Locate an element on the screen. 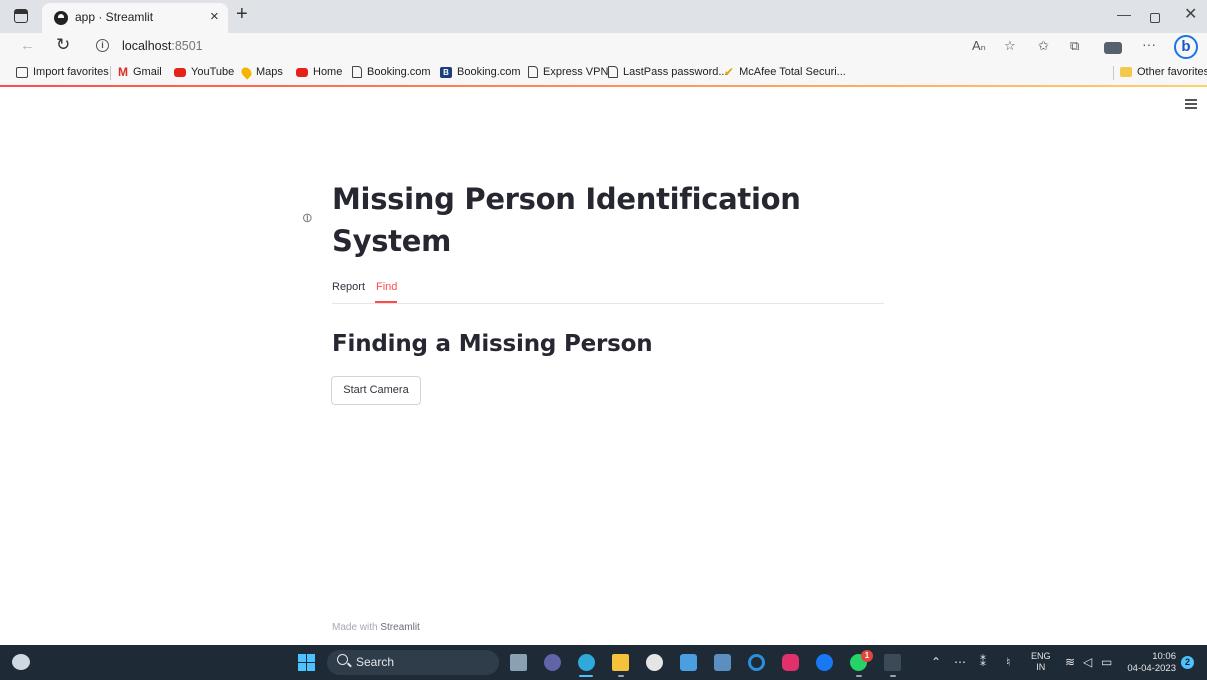  tray-chevron-icon: ⌃ is located at coordinates (936, 662).